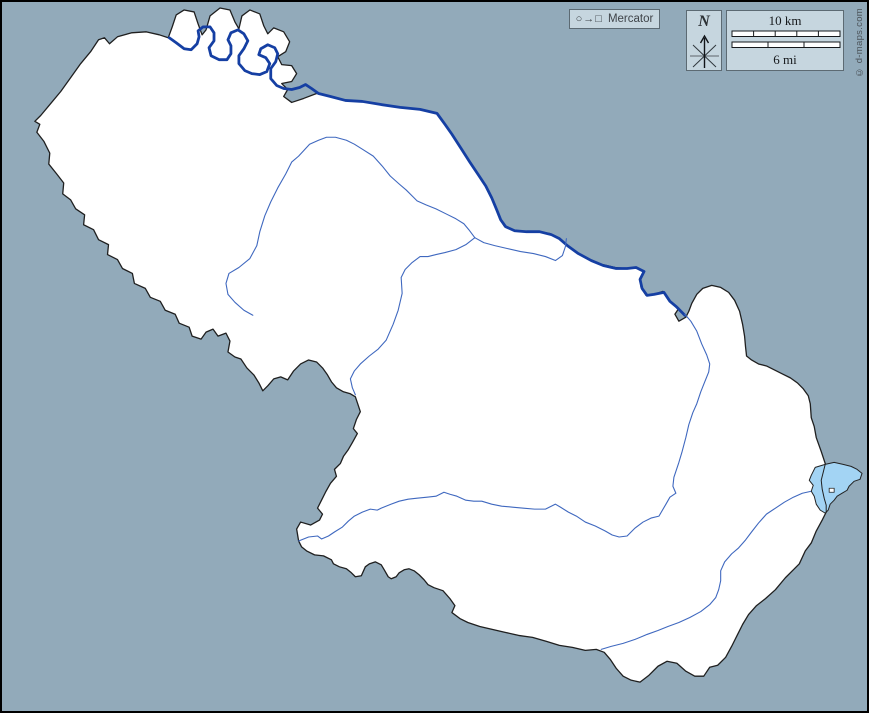 The image size is (869, 713). What do you see at coordinates (831, 490) in the screenshot?
I see `lake-islet` at bounding box center [831, 490].